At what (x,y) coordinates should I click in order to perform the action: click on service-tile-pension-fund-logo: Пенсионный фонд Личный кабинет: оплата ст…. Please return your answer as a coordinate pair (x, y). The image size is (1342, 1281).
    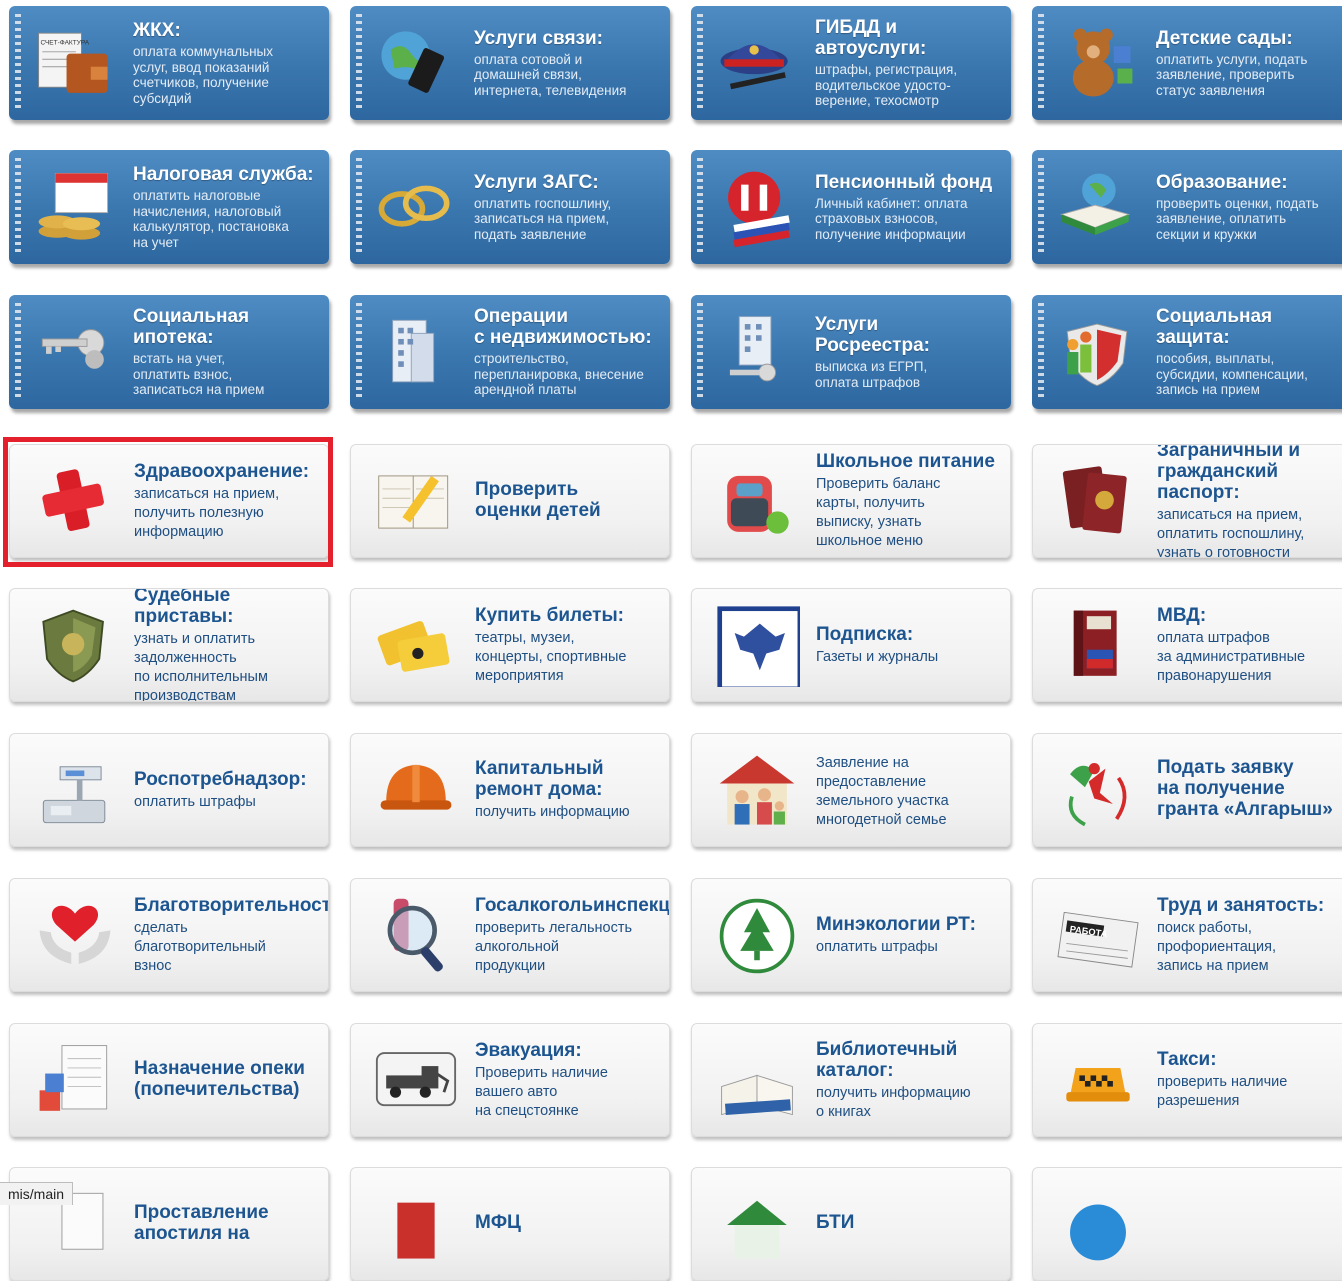
    Looking at the image, I should click on (851, 207).